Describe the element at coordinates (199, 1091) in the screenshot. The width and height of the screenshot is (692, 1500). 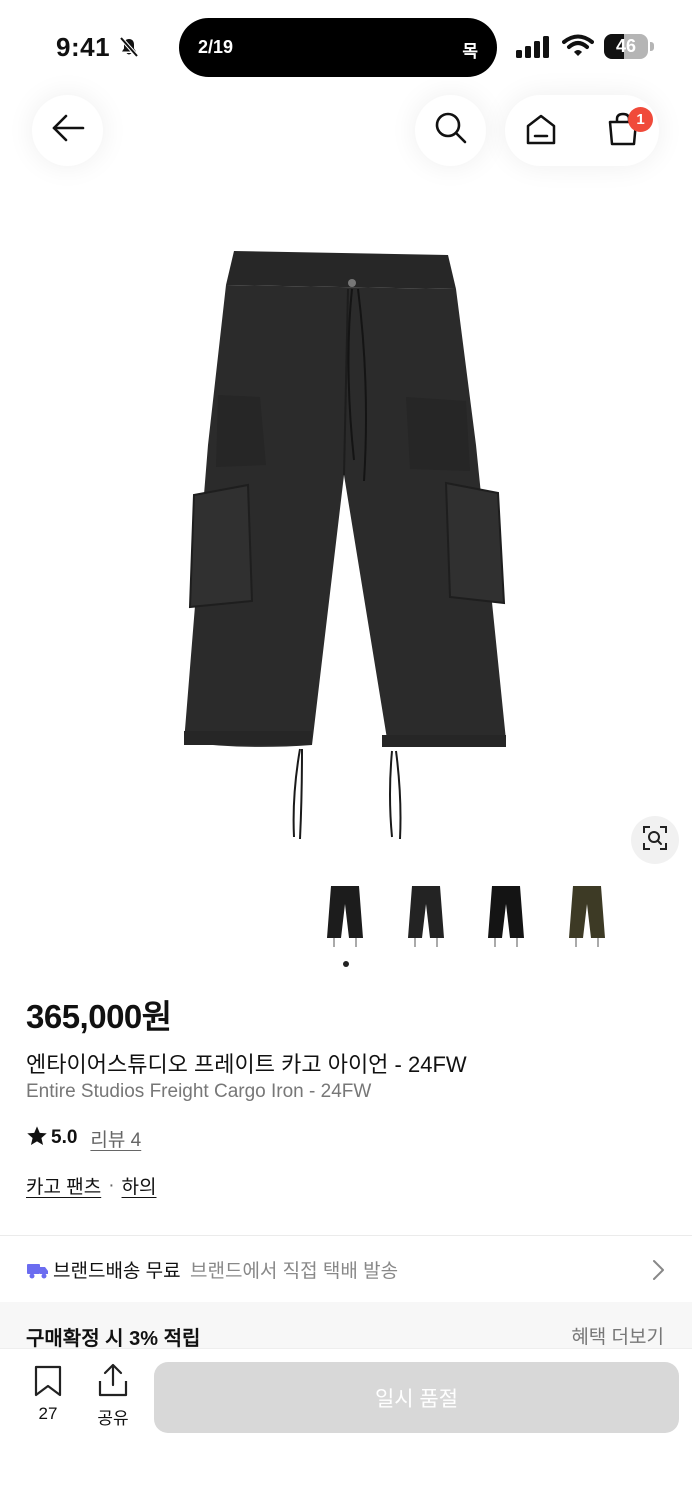
I see `product-name-english: Entire Studios Freight Cargo Iron - 24FW` at that location.